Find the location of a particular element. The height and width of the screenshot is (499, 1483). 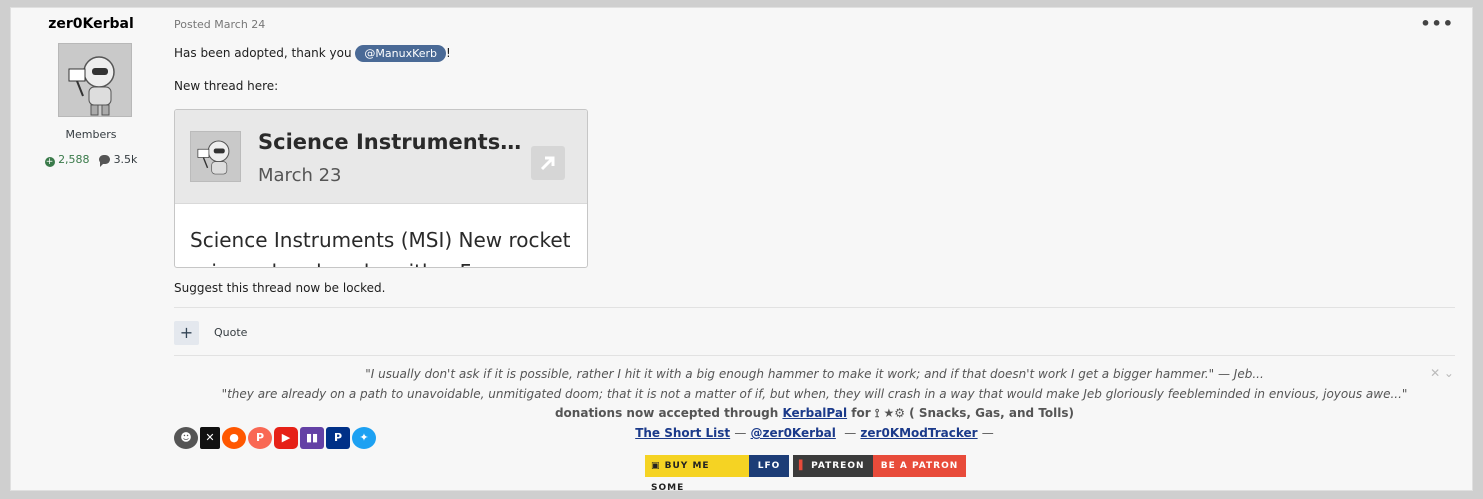

kerbalpal-link: KerbalPal is located at coordinates (814, 413).